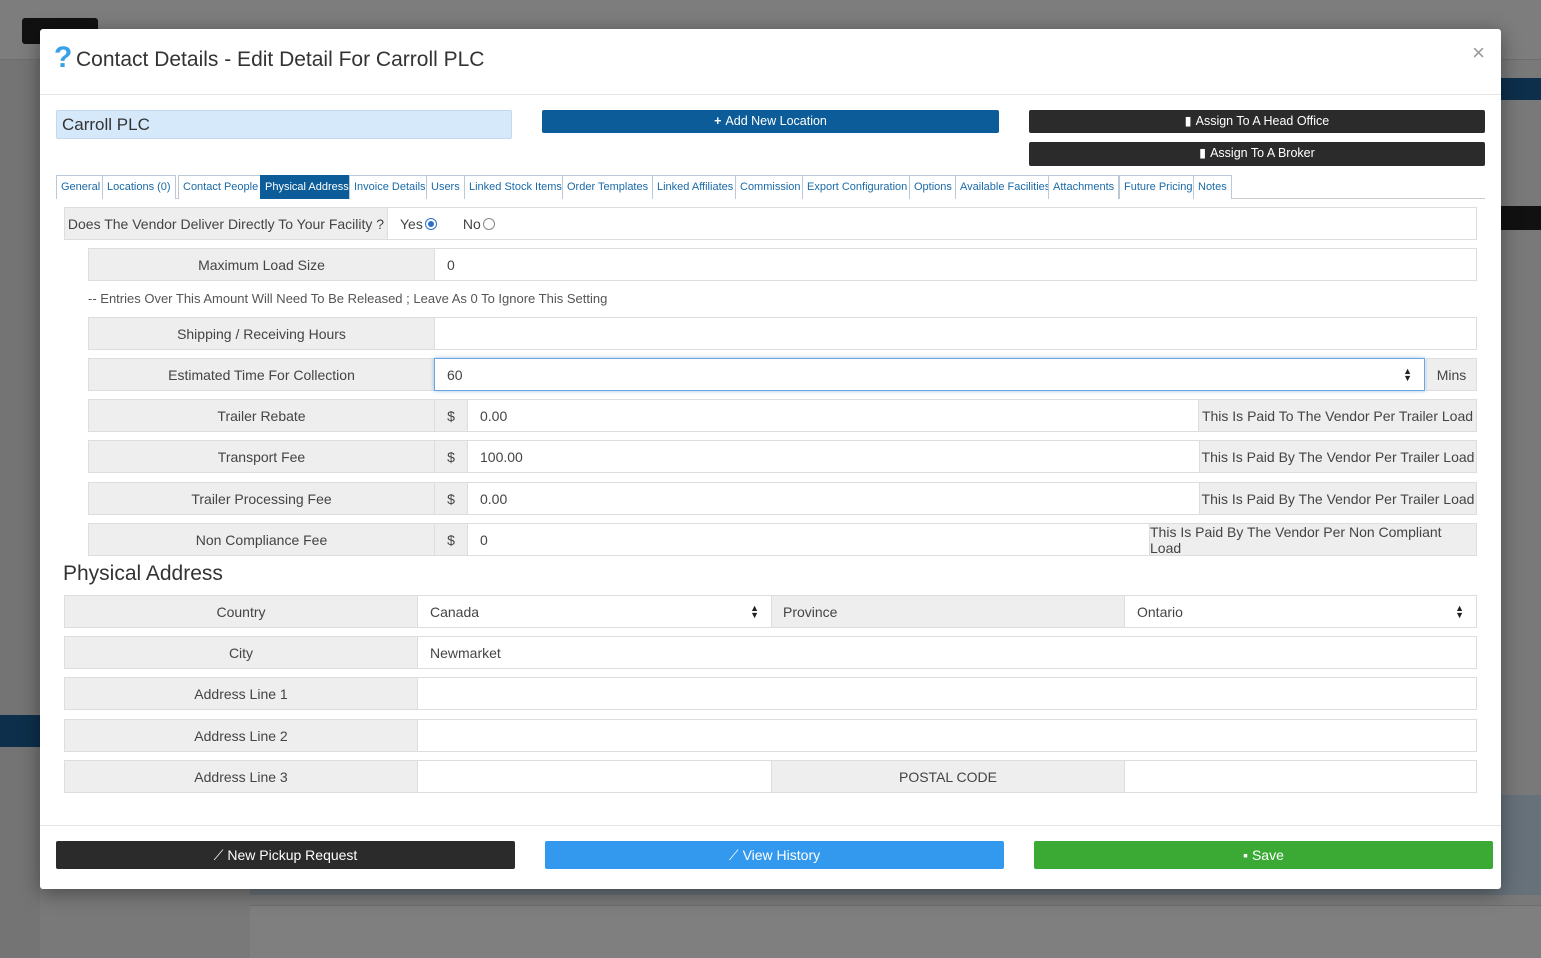 The height and width of the screenshot is (958, 1541). I want to click on save-button: ▪ Save, so click(1263, 855).